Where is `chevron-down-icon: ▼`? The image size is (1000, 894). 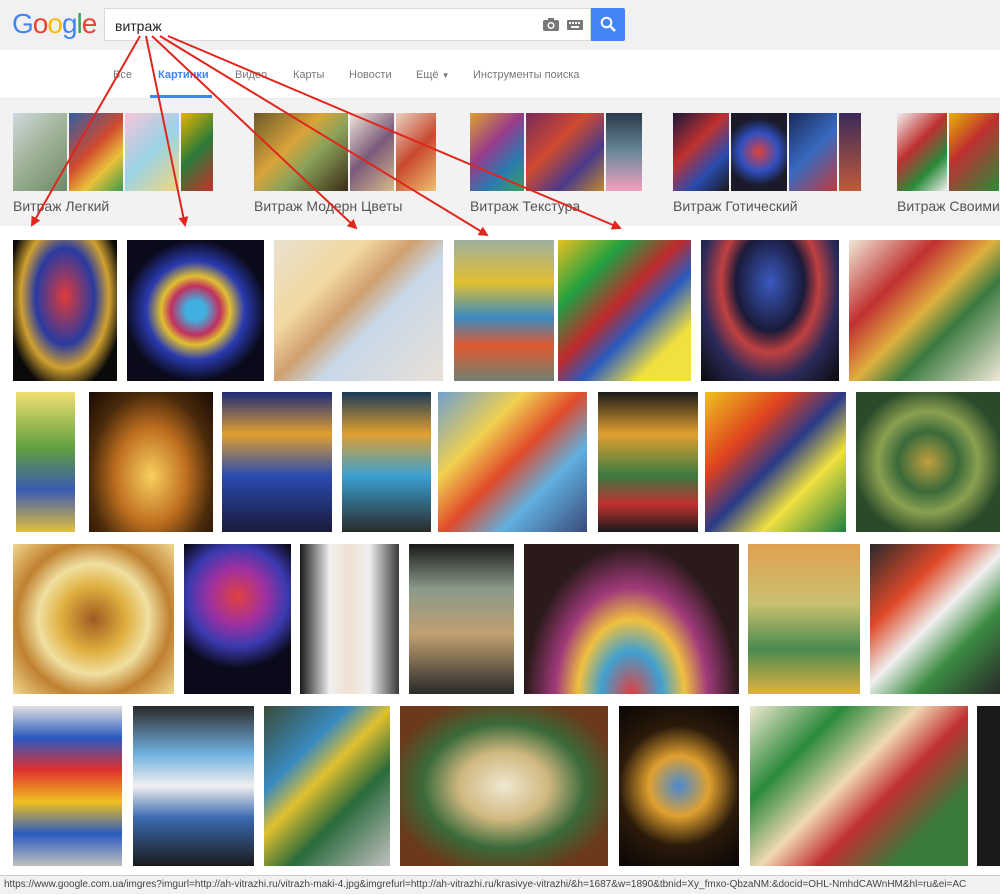
chevron-down-icon: ▼ is located at coordinates (445, 75).